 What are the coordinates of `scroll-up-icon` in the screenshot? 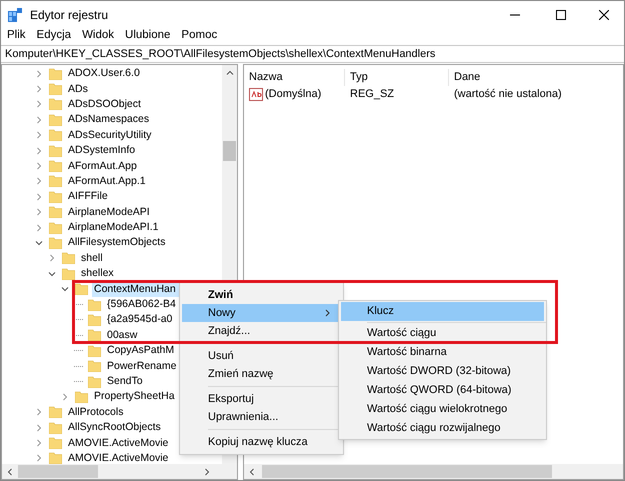 It's located at (230, 73).